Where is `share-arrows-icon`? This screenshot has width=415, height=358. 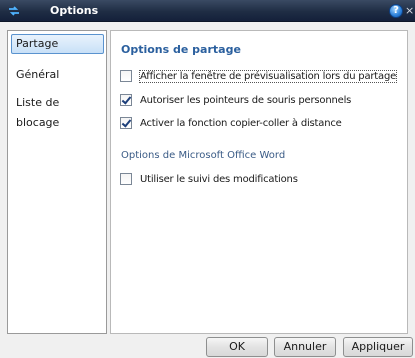 share-arrows-icon is located at coordinates (14, 11).